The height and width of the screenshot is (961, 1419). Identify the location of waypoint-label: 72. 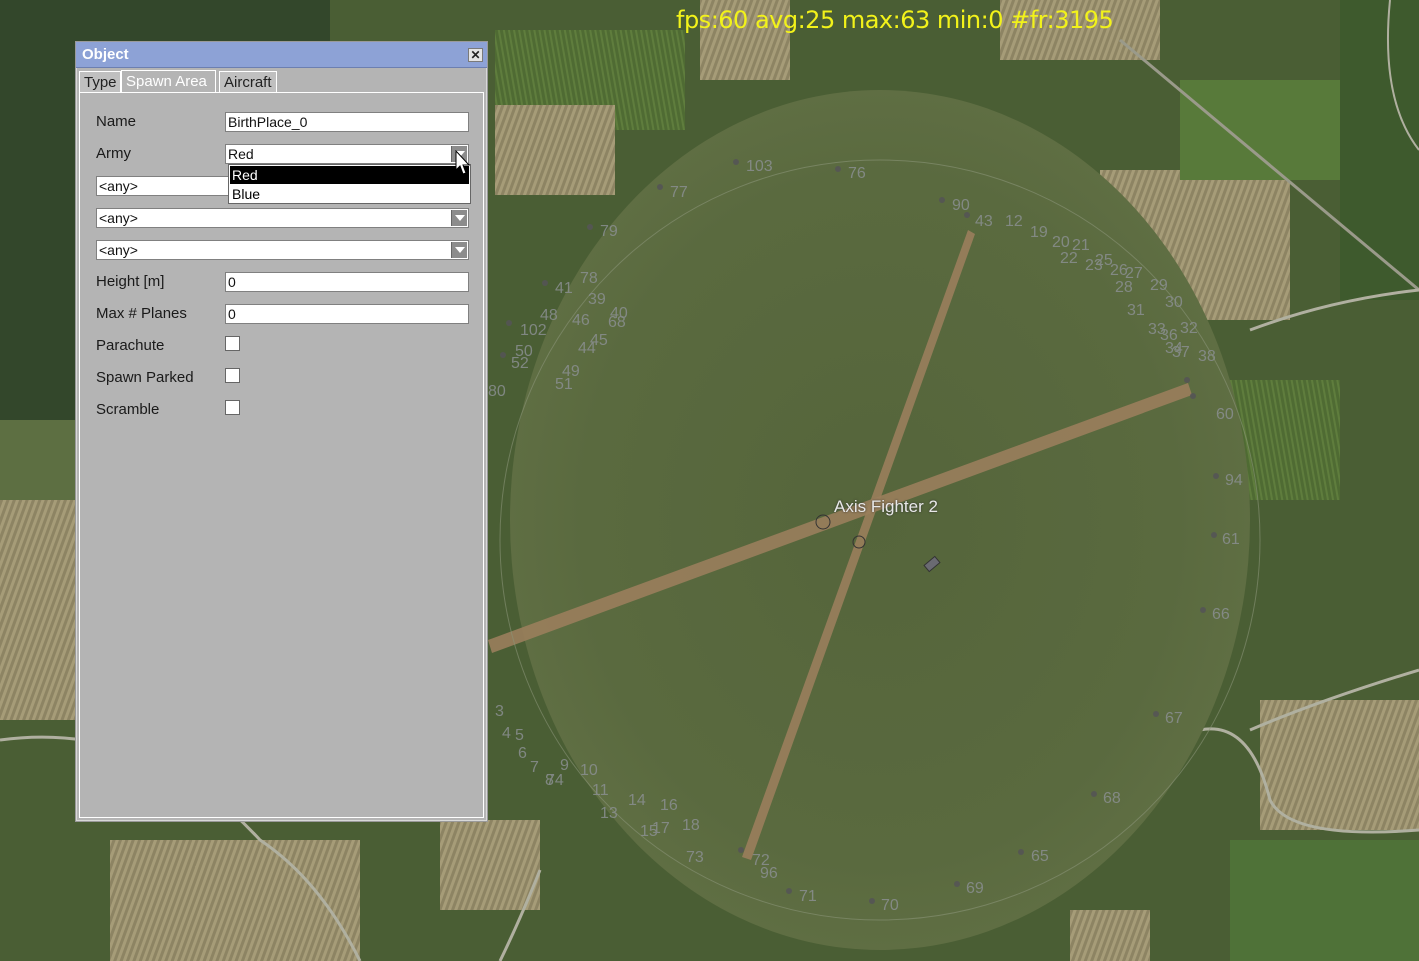
(761, 860).